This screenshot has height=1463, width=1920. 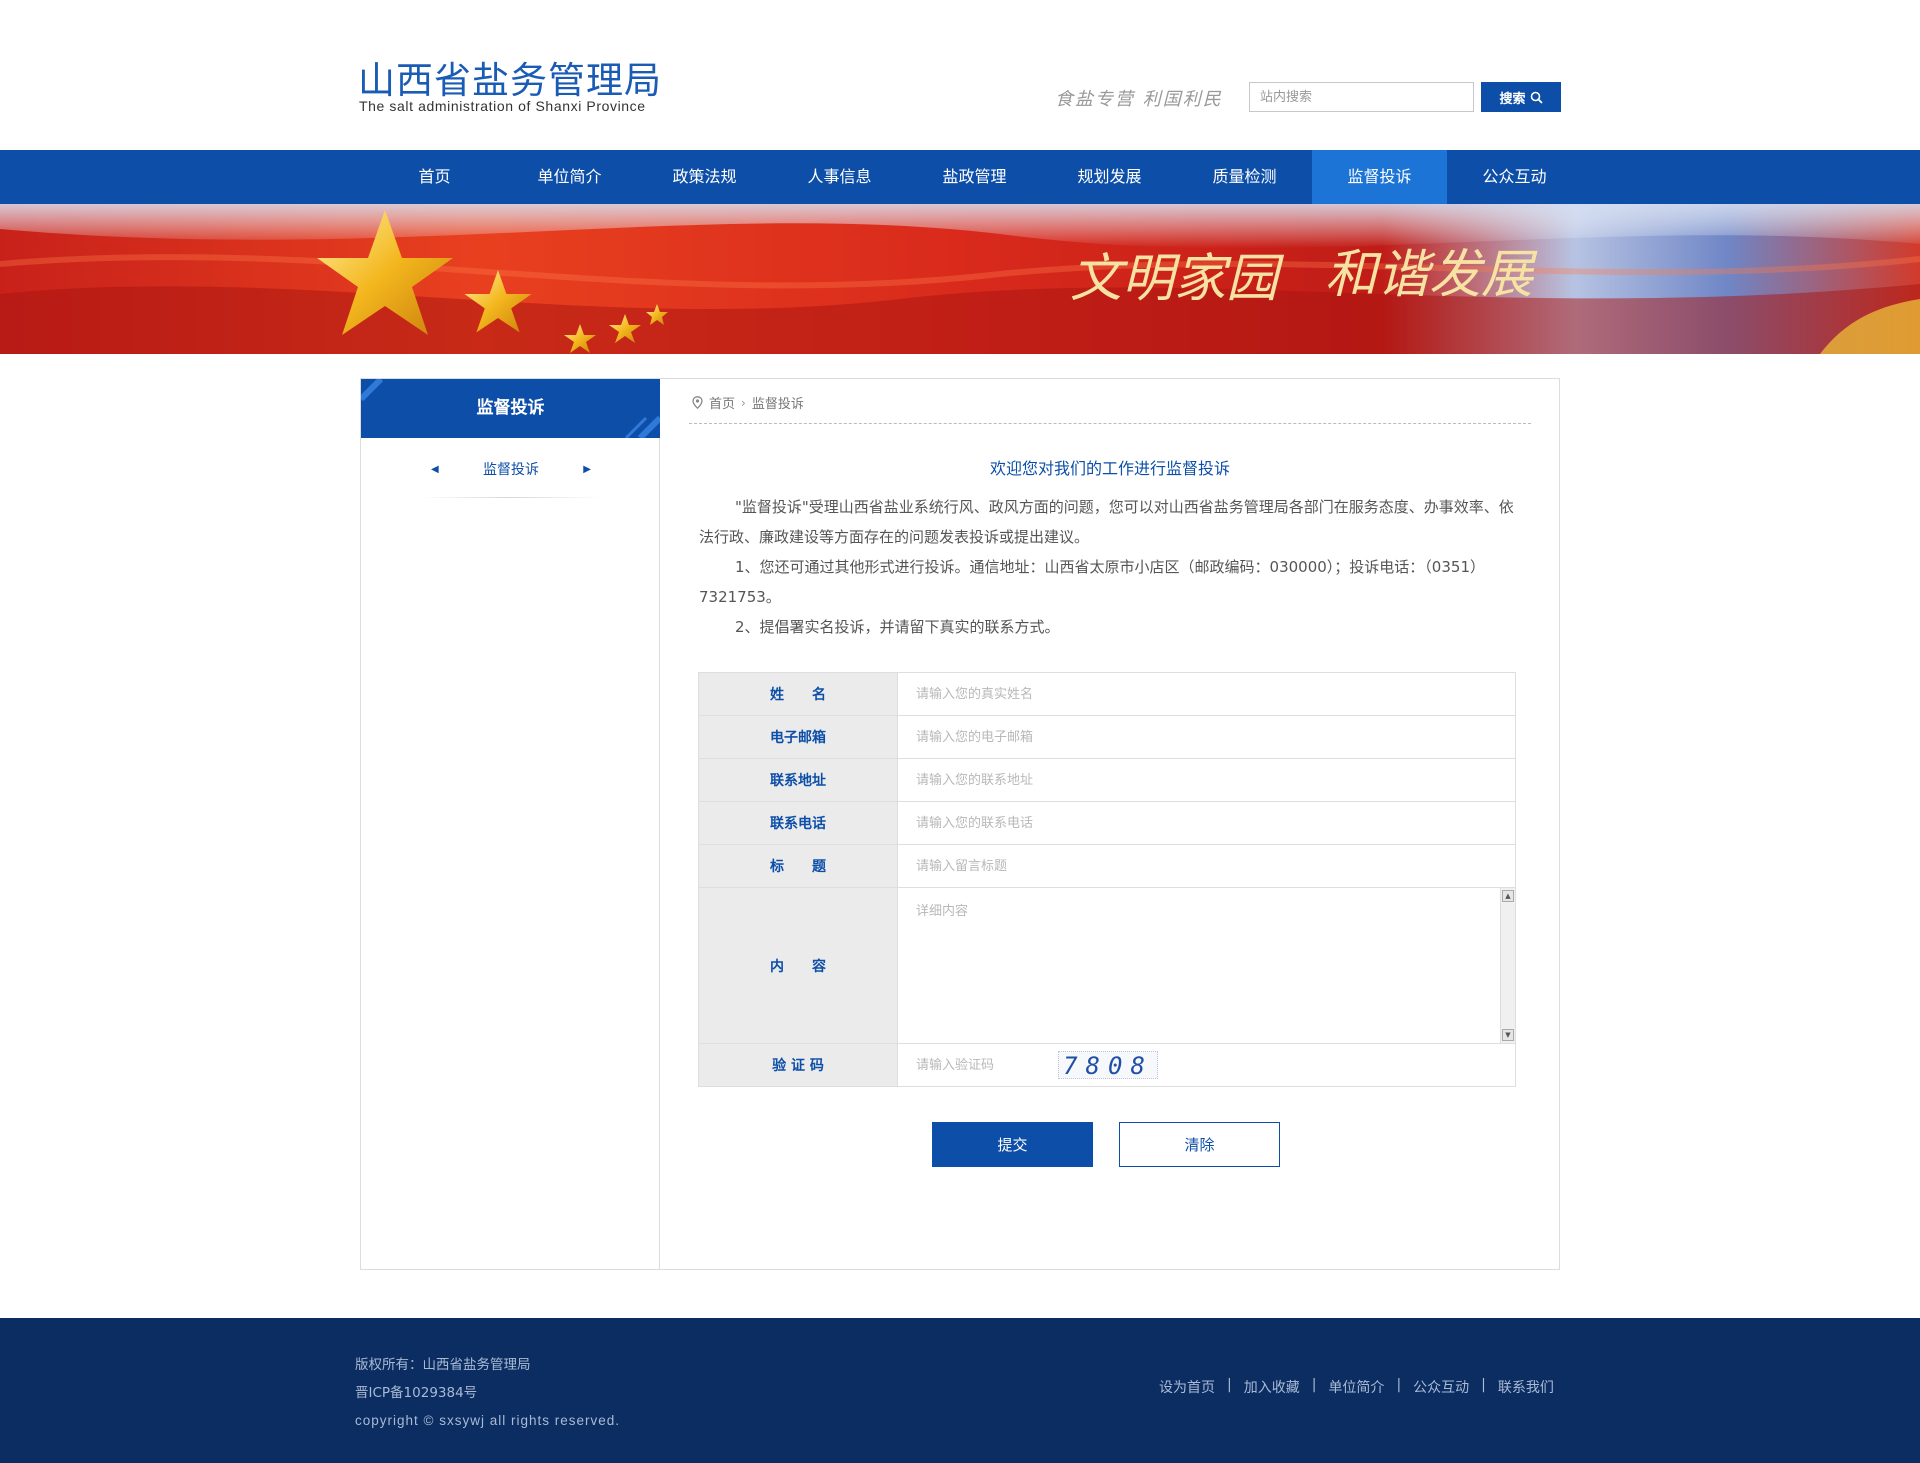 What do you see at coordinates (704, 177) in the screenshot?
I see `nav-item-policy: 政策法规` at bounding box center [704, 177].